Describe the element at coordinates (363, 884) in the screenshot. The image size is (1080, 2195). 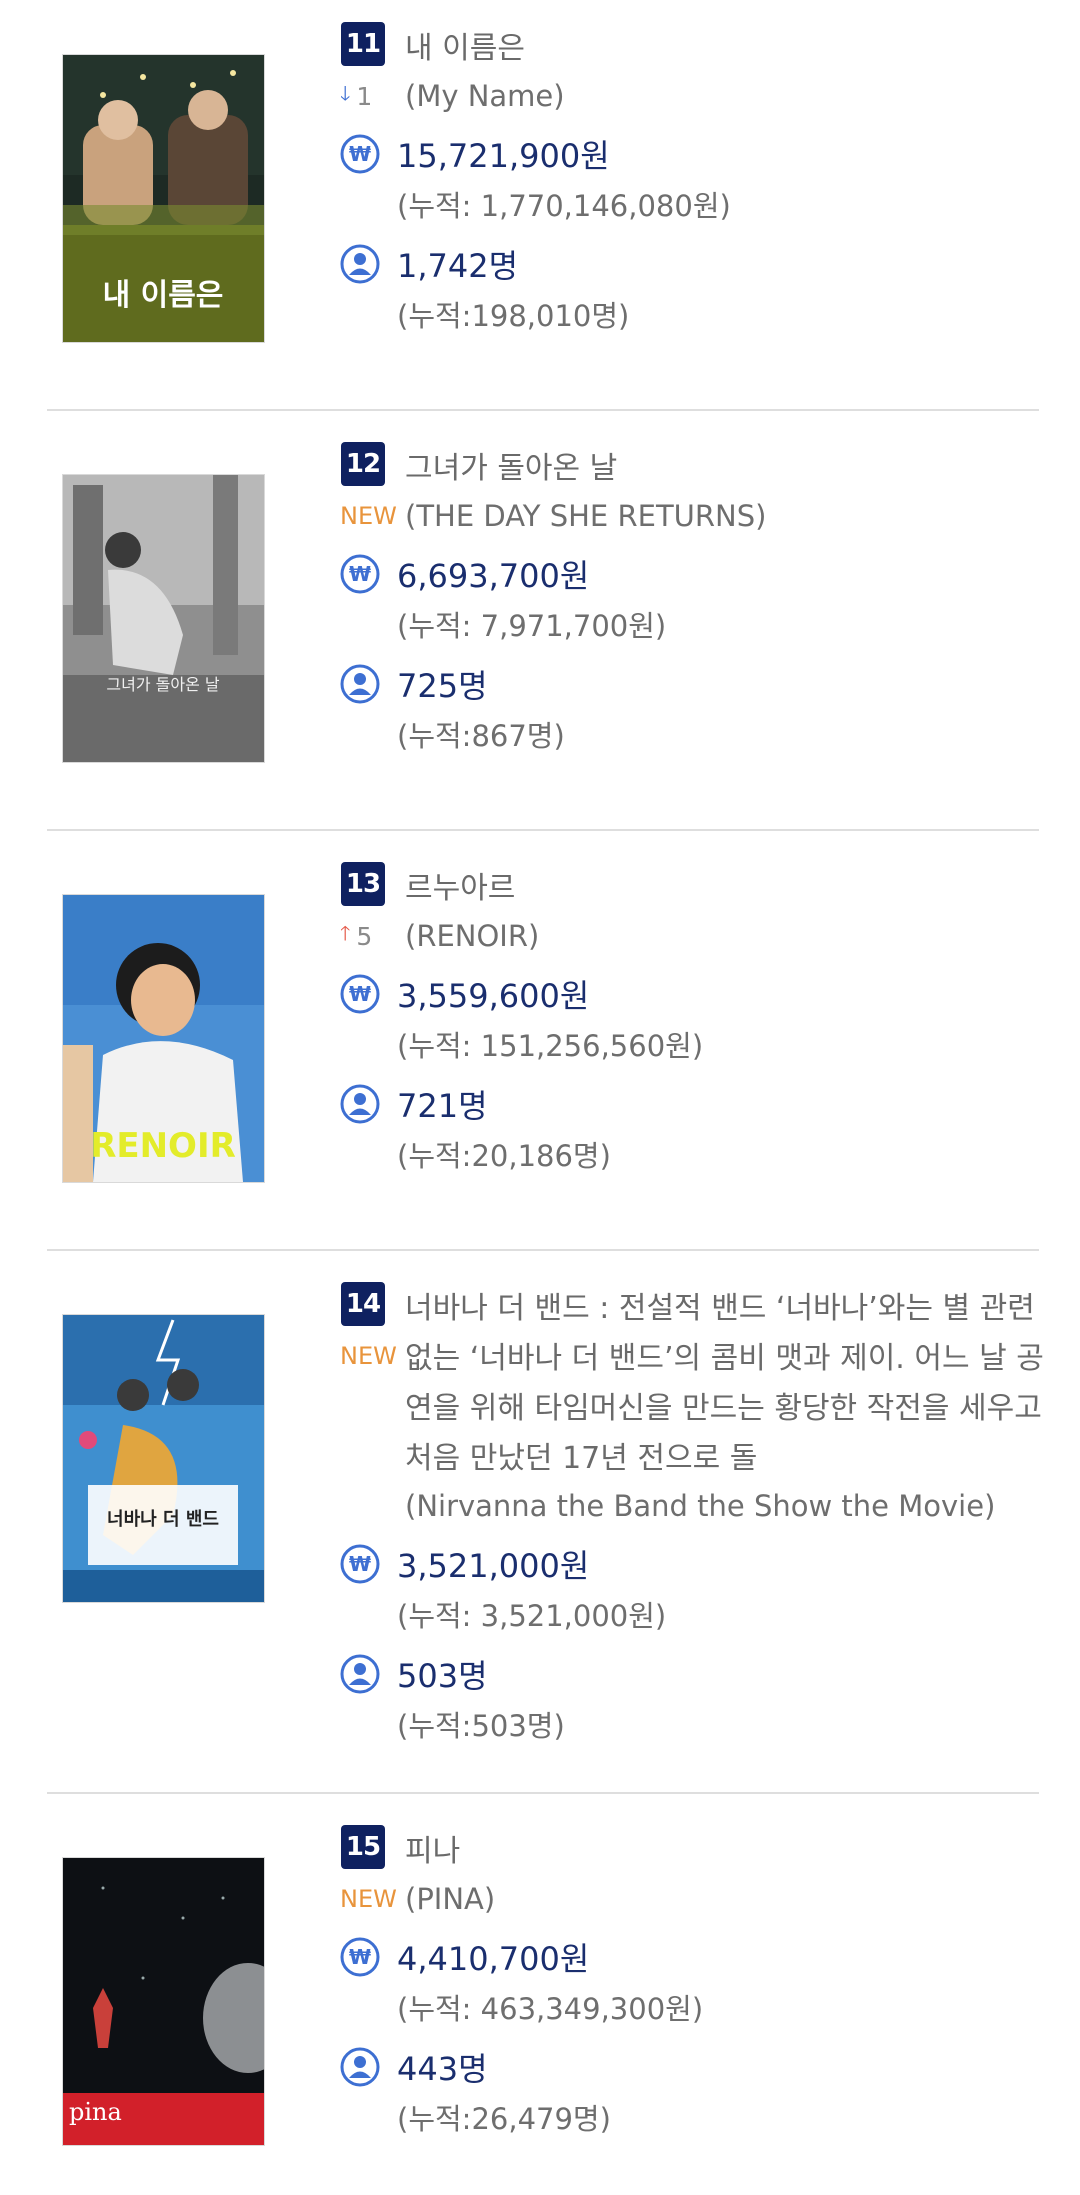
I see `rank-badge: 13` at that location.